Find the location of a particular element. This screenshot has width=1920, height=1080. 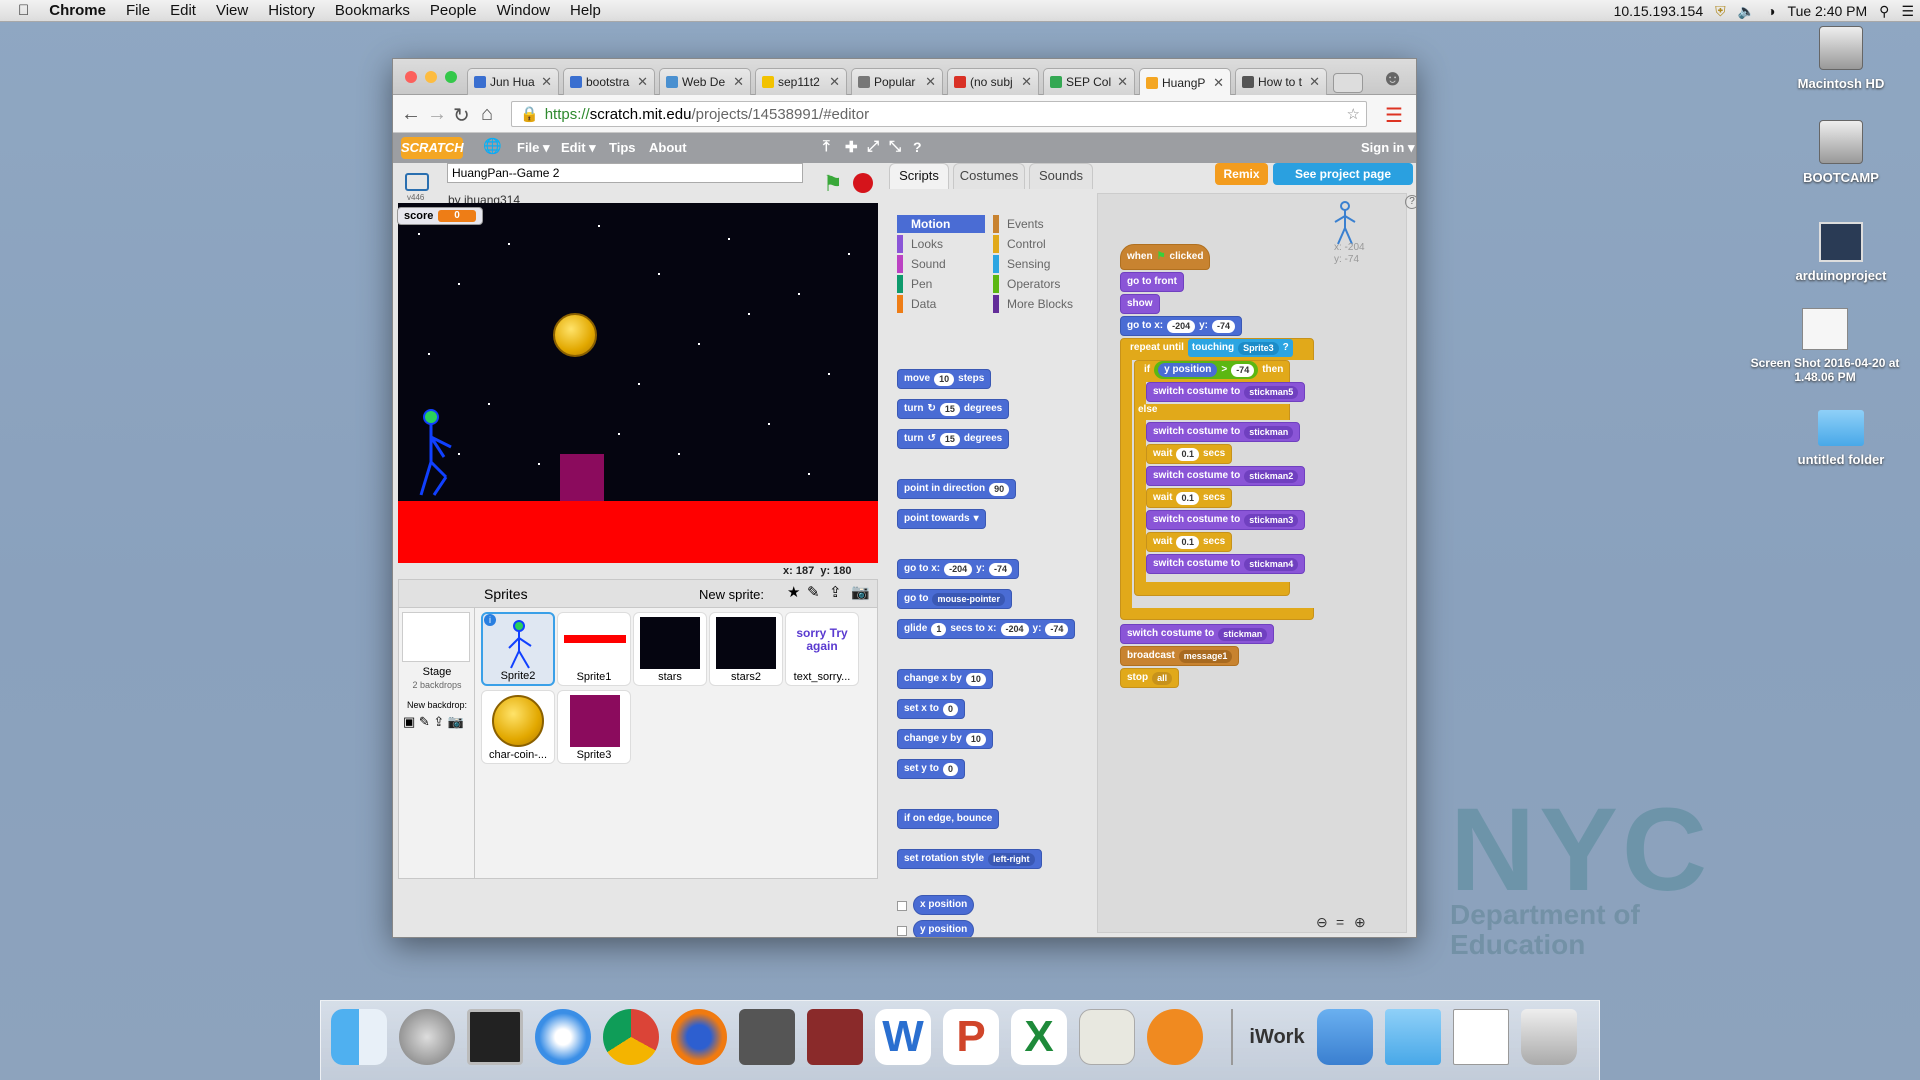

wifi-icon: ◑ is located at coordinates (1771, 11).